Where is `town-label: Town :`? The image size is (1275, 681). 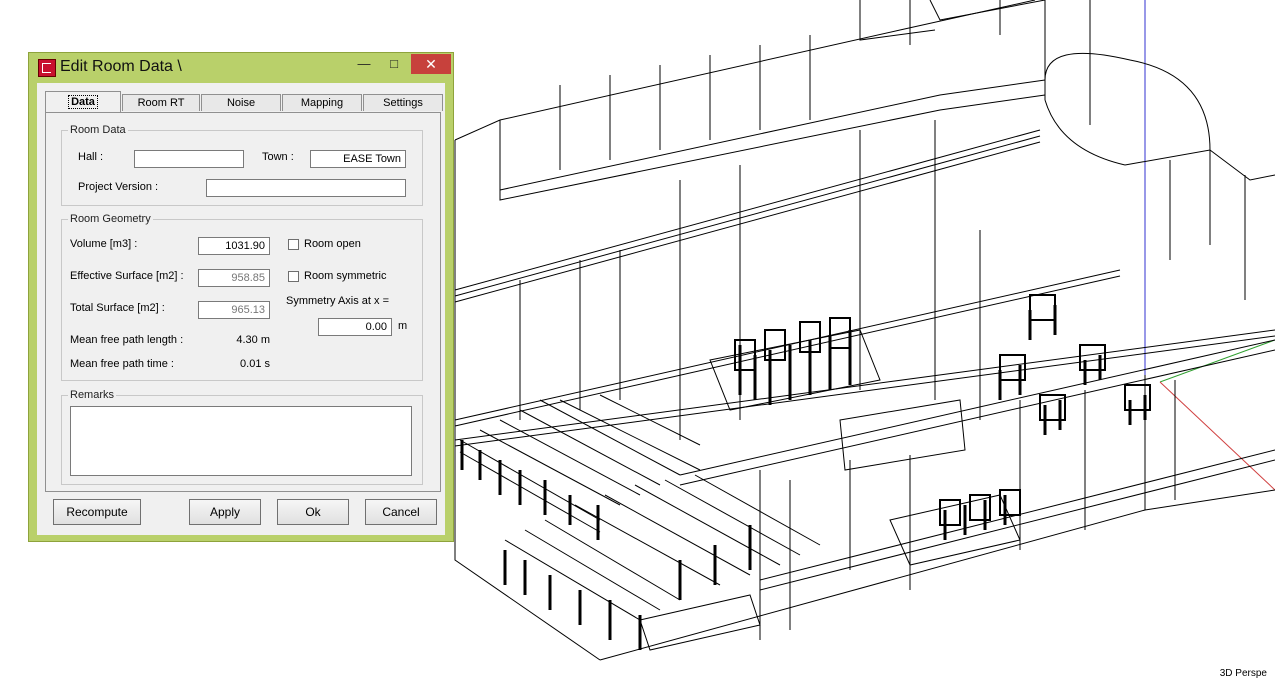
town-label: Town : is located at coordinates (278, 157).